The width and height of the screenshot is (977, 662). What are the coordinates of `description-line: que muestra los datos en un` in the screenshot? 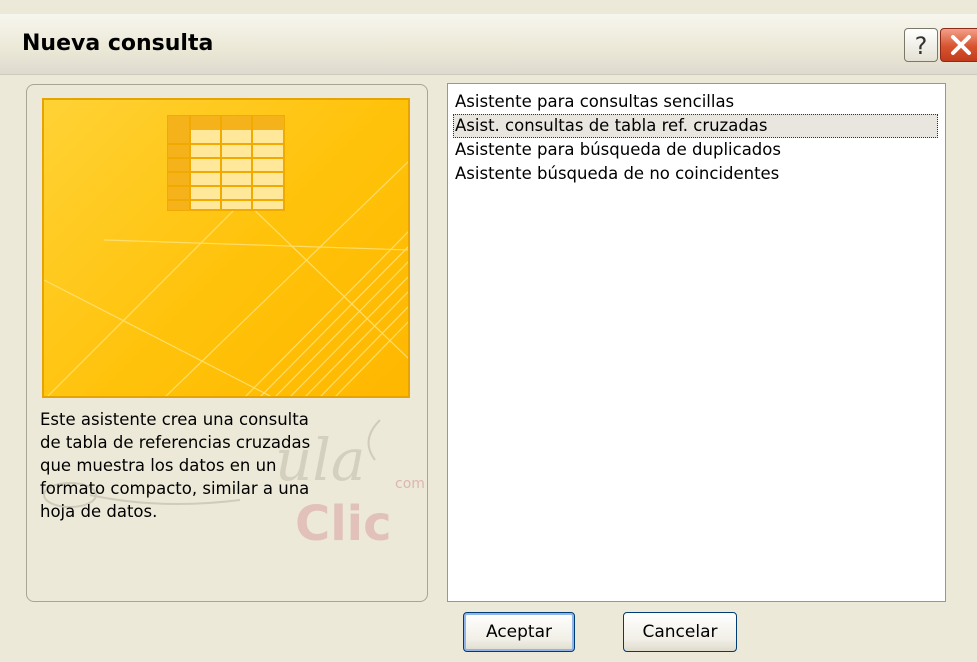 It's located at (158, 465).